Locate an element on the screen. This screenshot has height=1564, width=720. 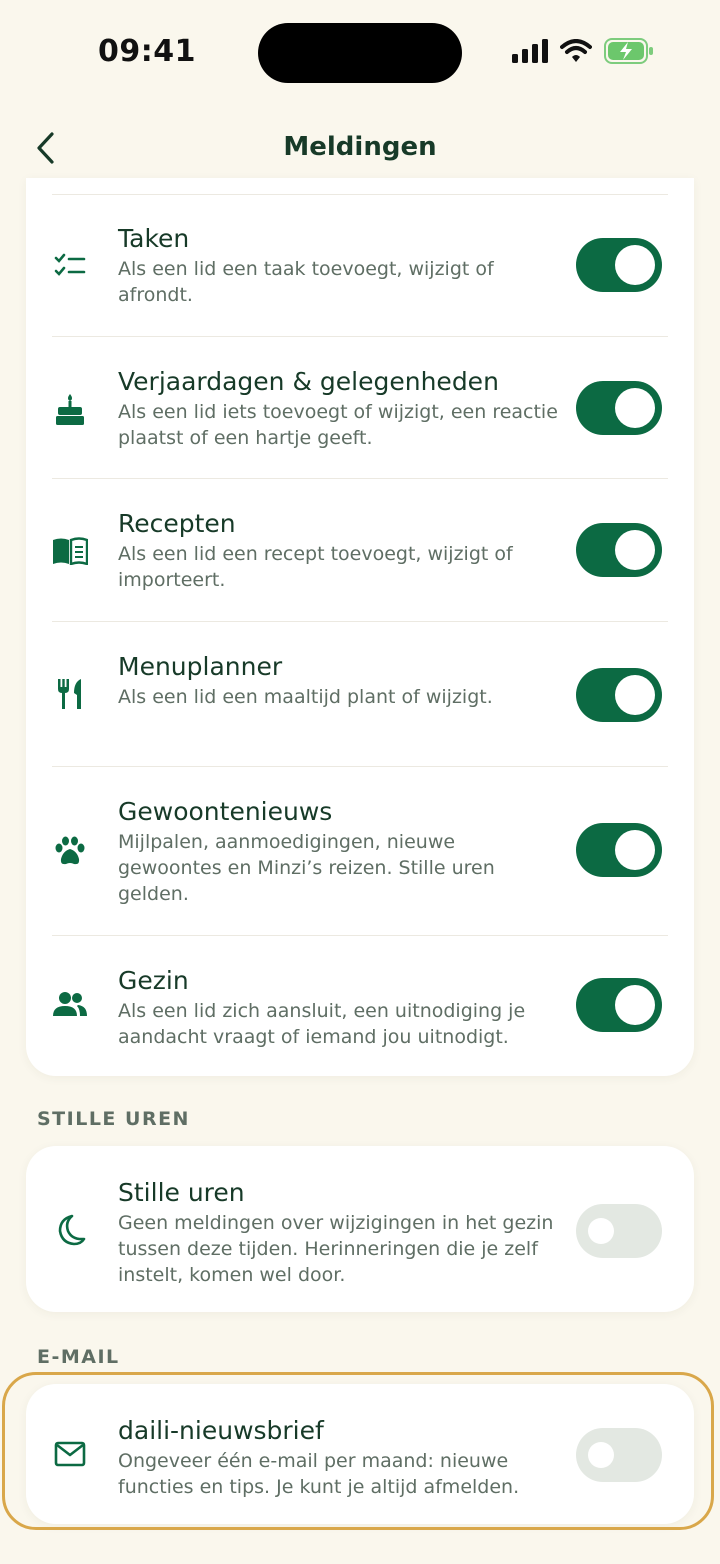
setting-title: Gezin is located at coordinates (153, 980).